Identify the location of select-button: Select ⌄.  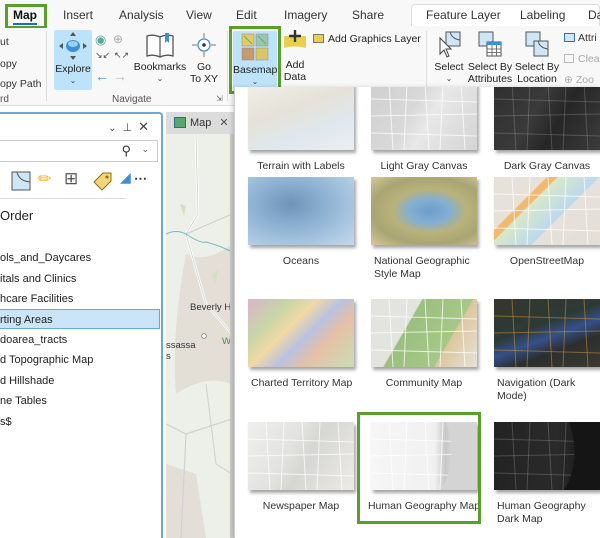
(449, 60).